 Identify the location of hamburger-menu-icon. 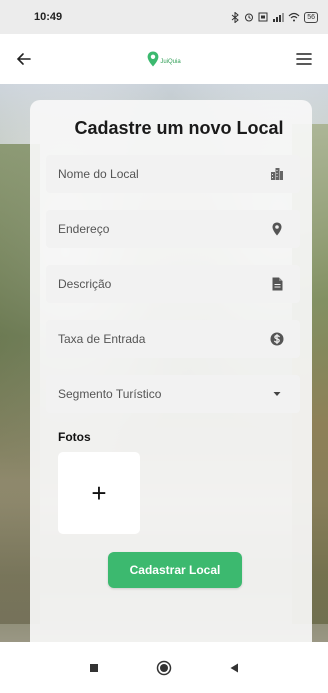
(304, 59).